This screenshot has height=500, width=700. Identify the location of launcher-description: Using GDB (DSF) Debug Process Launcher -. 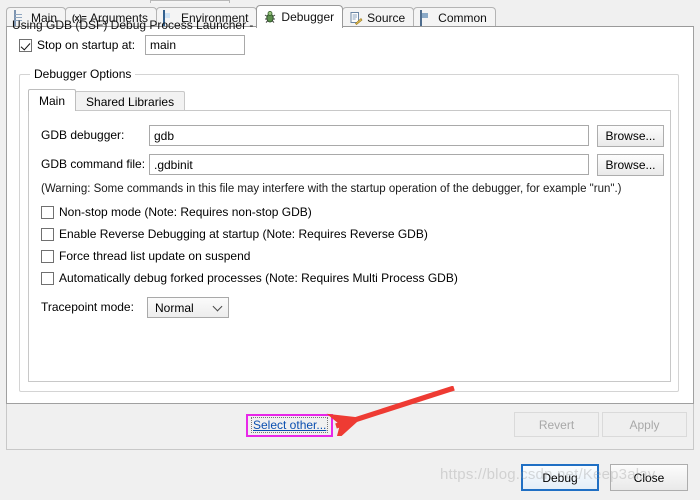
(133, 25).